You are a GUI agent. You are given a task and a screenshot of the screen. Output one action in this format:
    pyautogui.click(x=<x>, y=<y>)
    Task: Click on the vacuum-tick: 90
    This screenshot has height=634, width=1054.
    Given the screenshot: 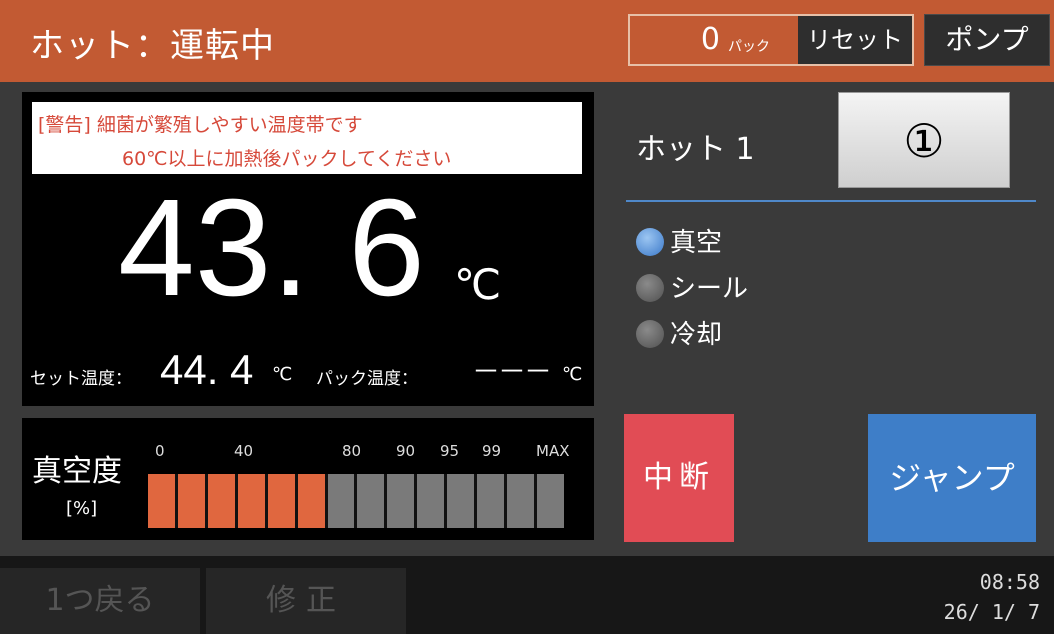 What is the action you would take?
    pyautogui.click(x=406, y=451)
    